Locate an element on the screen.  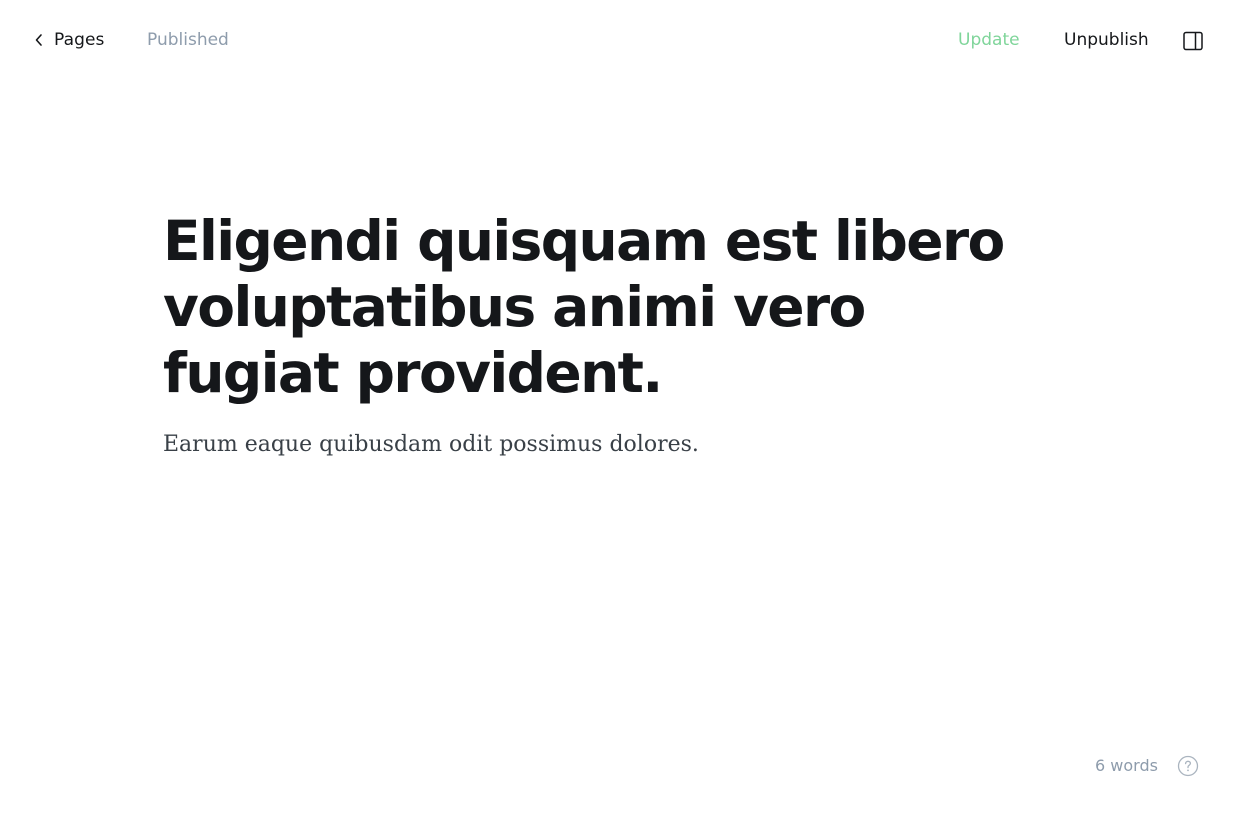
publish-status: Published is located at coordinates (188, 40).